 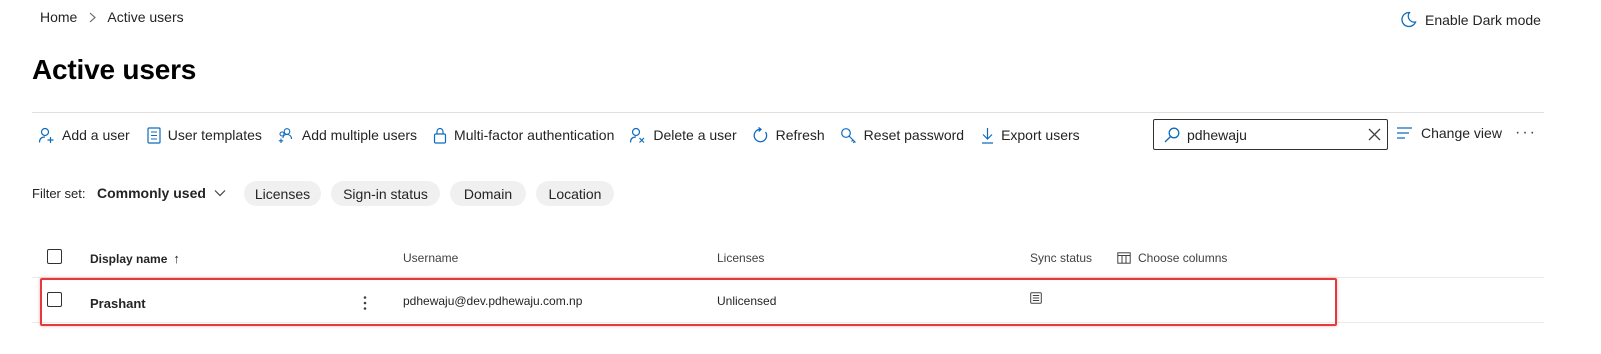 I want to click on people-add-icon, so click(x=289, y=135).